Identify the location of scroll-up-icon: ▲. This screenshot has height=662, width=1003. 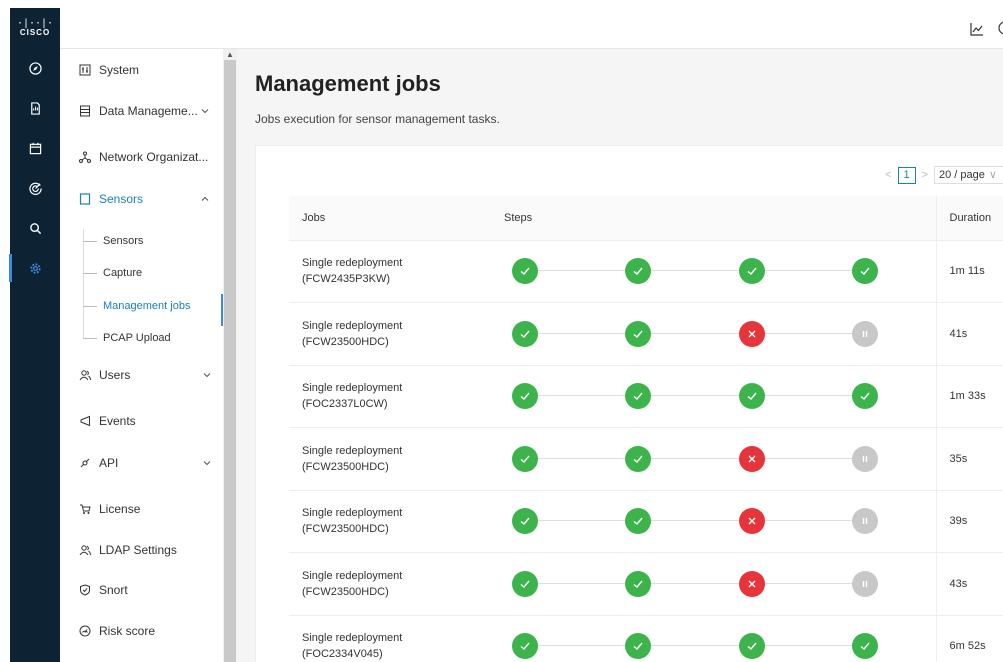
(230, 55).